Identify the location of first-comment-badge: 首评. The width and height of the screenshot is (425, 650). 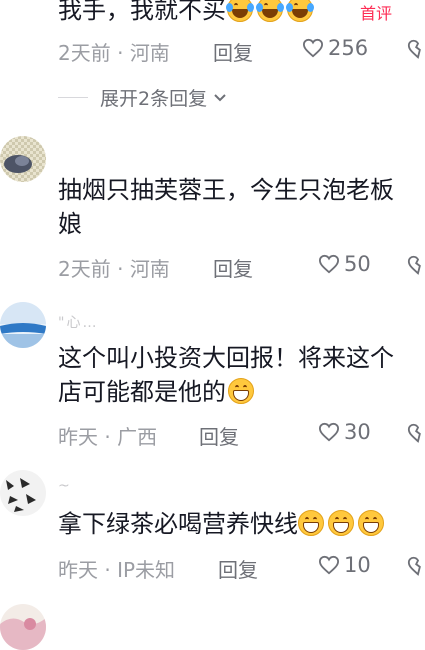
(376, 13).